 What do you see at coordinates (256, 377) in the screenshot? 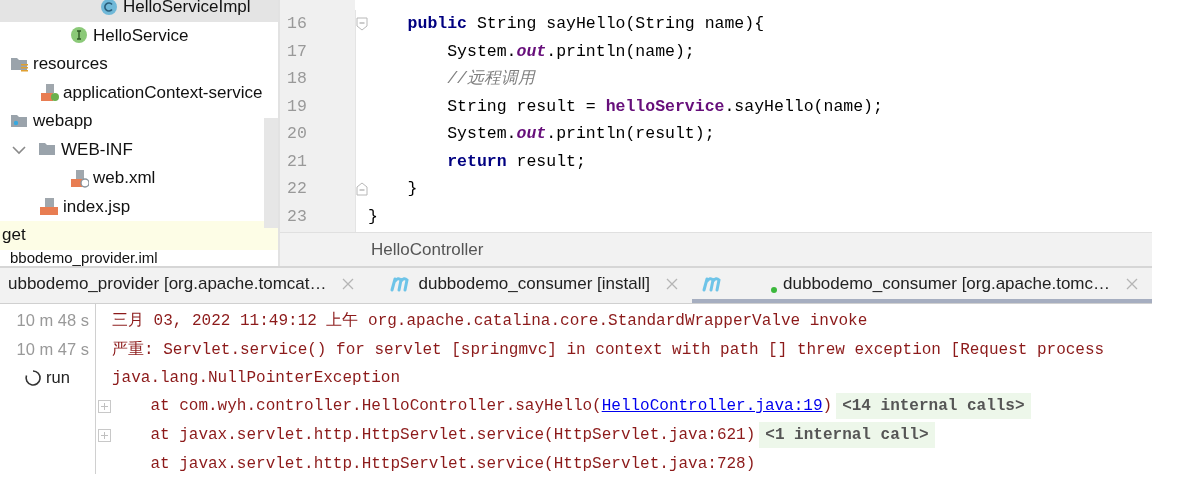
I see `console-text: java.lang.NullPointerException` at bounding box center [256, 377].